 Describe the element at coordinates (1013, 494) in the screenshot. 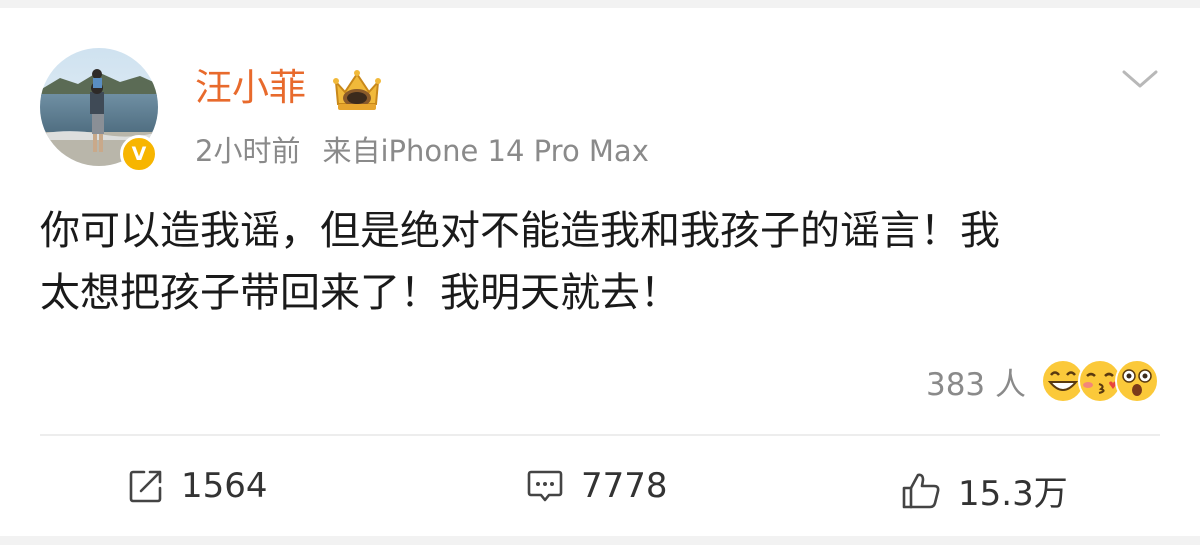

I see `like-count: 15.3万` at that location.